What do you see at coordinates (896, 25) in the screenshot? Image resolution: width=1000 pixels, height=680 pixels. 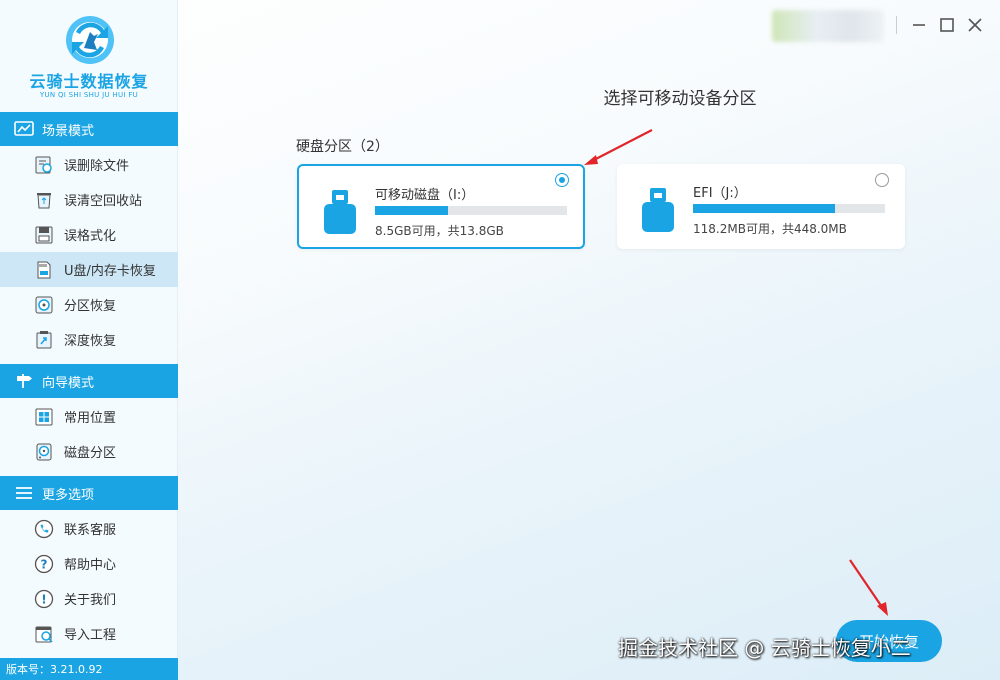 I see `toolbar-divider` at bounding box center [896, 25].